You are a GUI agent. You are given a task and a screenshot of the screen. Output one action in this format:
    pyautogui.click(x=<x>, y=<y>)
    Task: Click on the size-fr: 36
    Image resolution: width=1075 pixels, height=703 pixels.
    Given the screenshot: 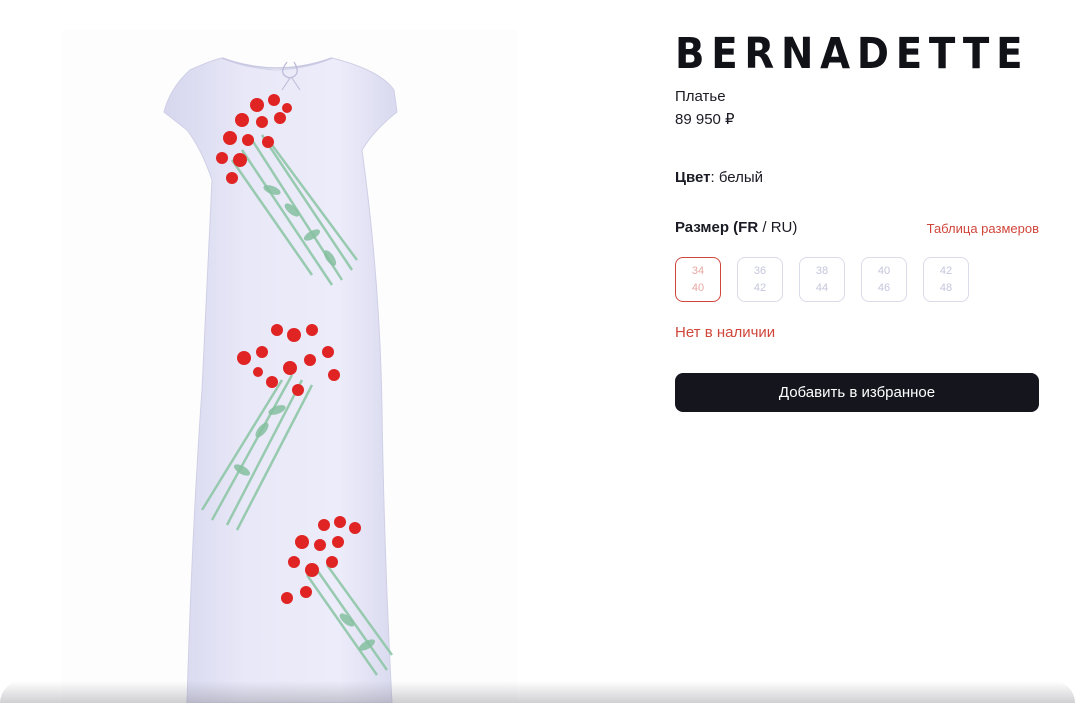 What is the action you would take?
    pyautogui.click(x=760, y=270)
    